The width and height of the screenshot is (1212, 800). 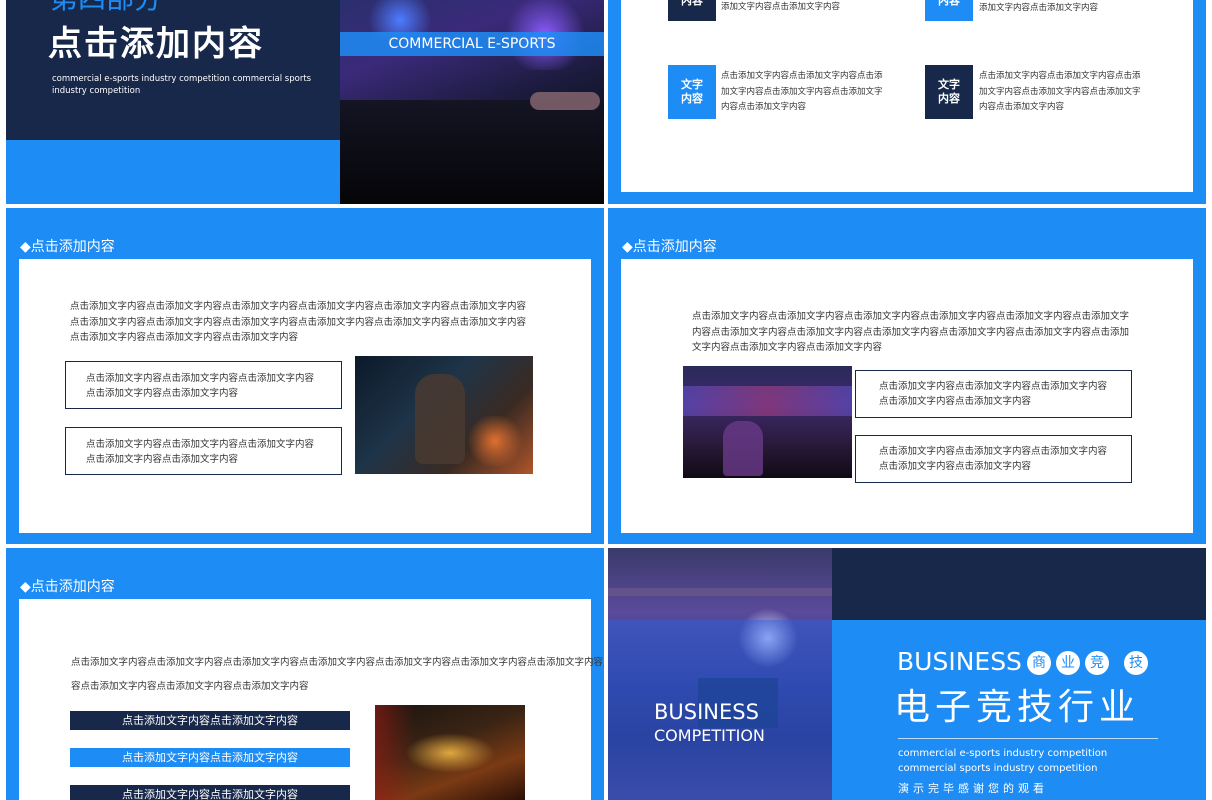 What do you see at coordinates (106, 7) in the screenshot?
I see `part-label: 第四部分` at bounding box center [106, 7].